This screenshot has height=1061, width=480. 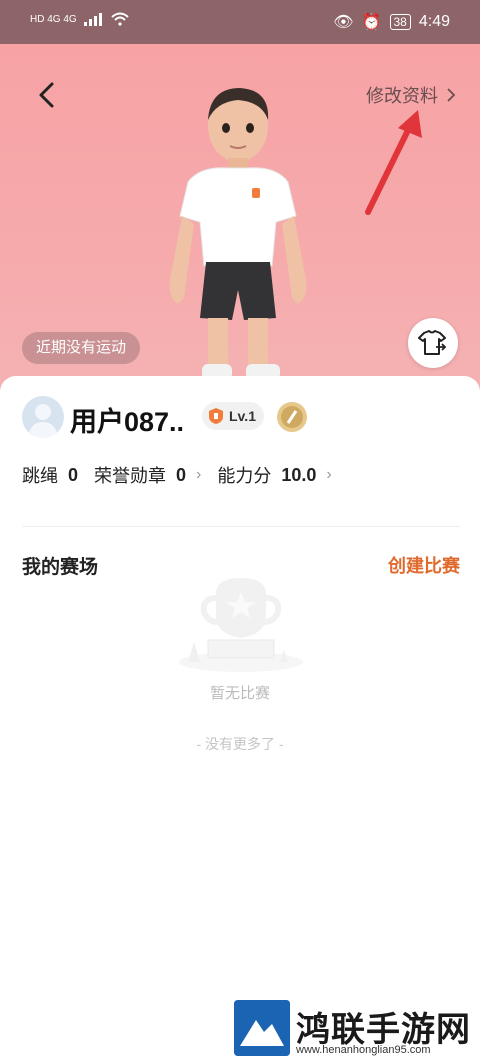 What do you see at coordinates (299, 474) in the screenshot?
I see `stat-value: 10.0` at bounding box center [299, 474].